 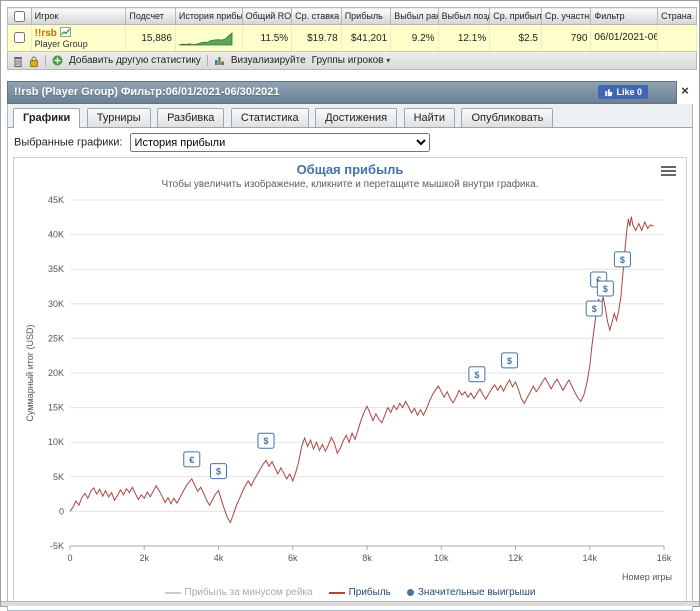 What do you see at coordinates (629, 92) in the screenshot?
I see `like-label: Like 0` at bounding box center [629, 92].